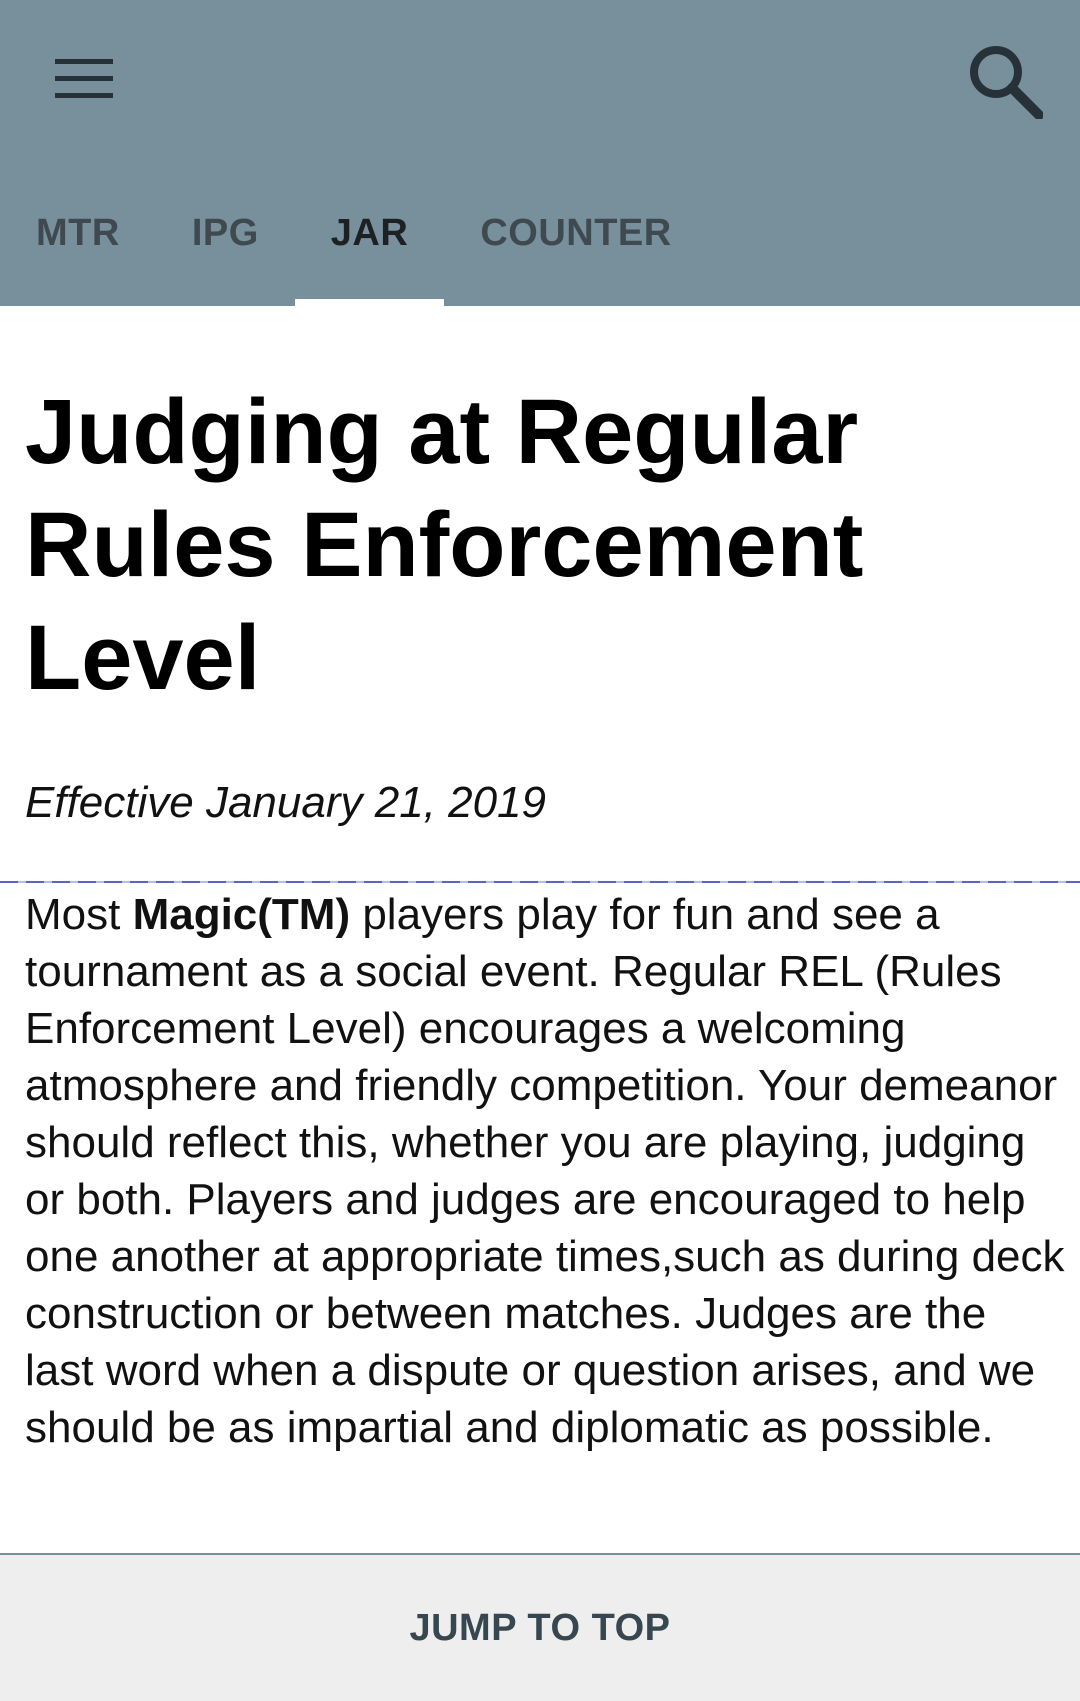 This screenshot has width=1080, height=1701. What do you see at coordinates (576, 233) in the screenshot?
I see `tab-label: COUNTER` at bounding box center [576, 233].